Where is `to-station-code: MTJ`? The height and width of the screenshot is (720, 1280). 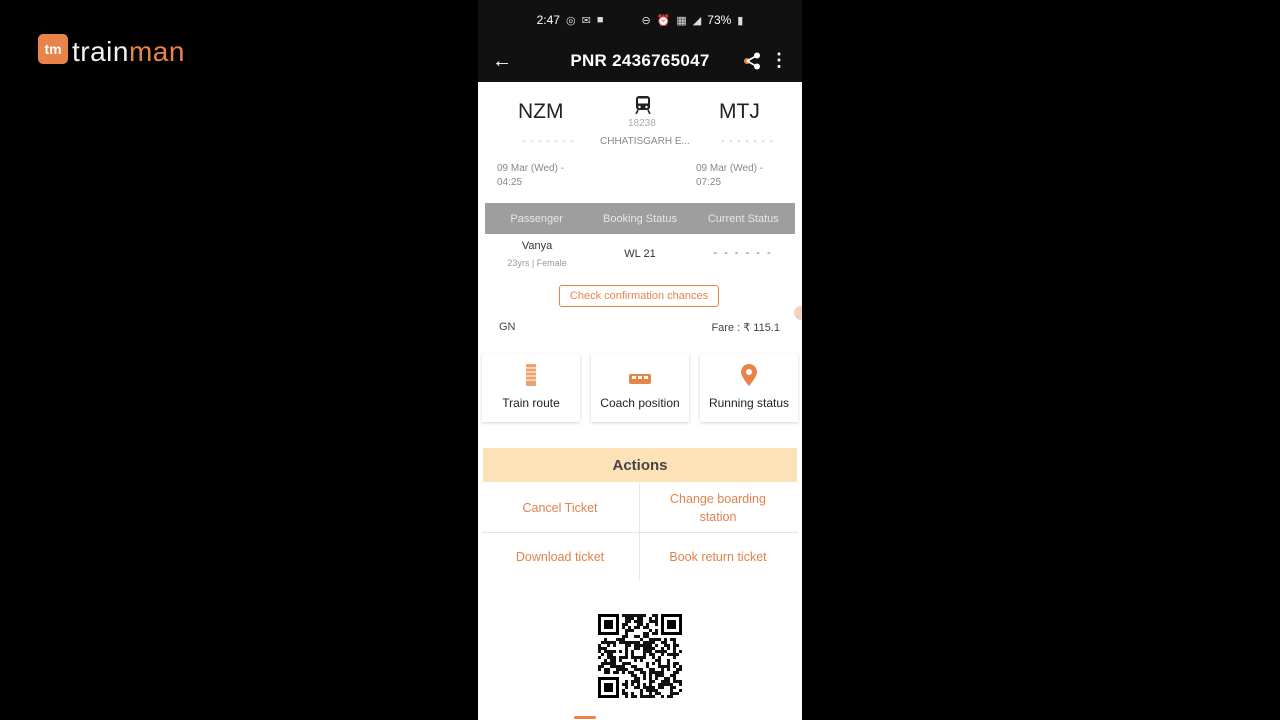 to-station-code: MTJ is located at coordinates (739, 111).